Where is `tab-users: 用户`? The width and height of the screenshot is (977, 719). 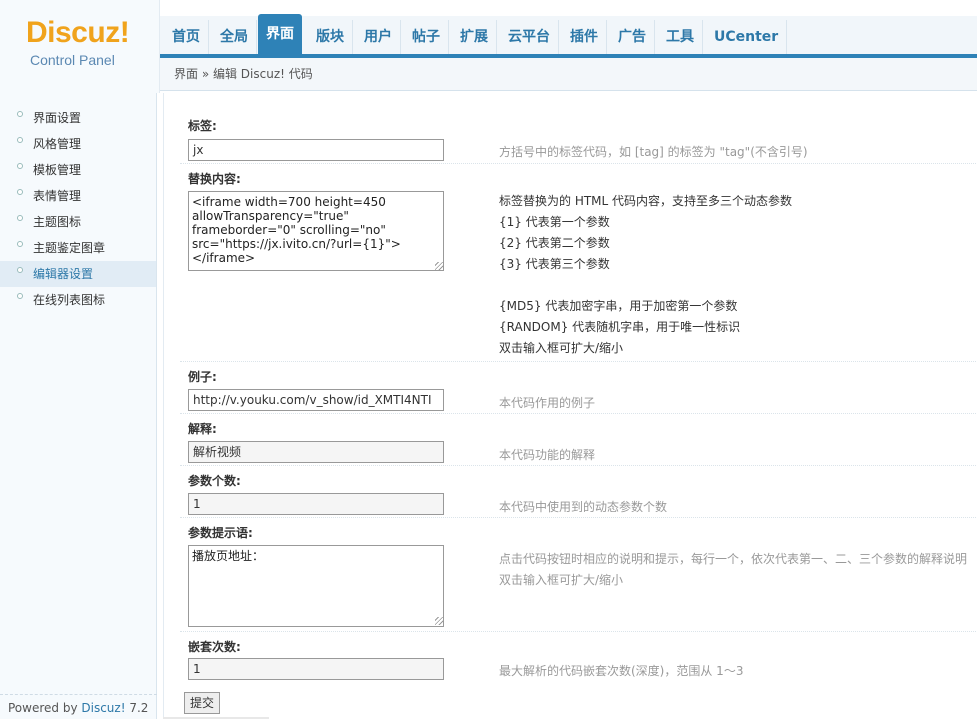
tab-users: 用户 is located at coordinates (378, 37).